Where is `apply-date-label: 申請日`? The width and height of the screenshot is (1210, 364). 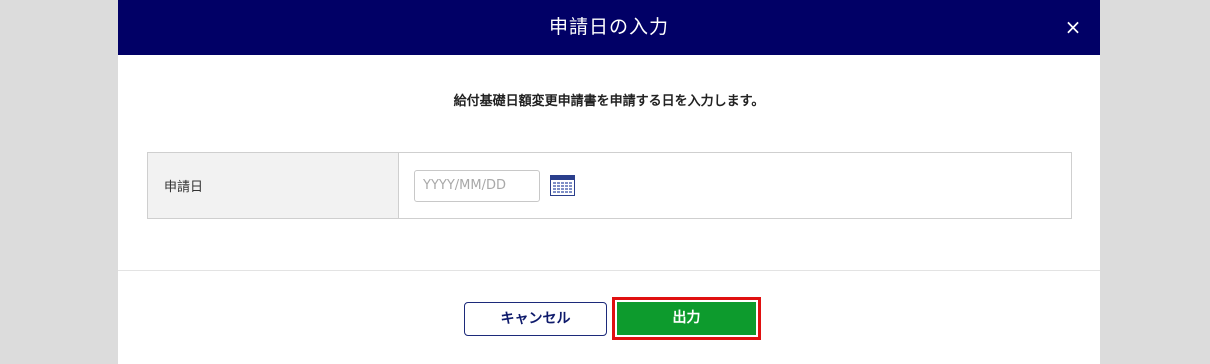 apply-date-label: 申請日 is located at coordinates (184, 187).